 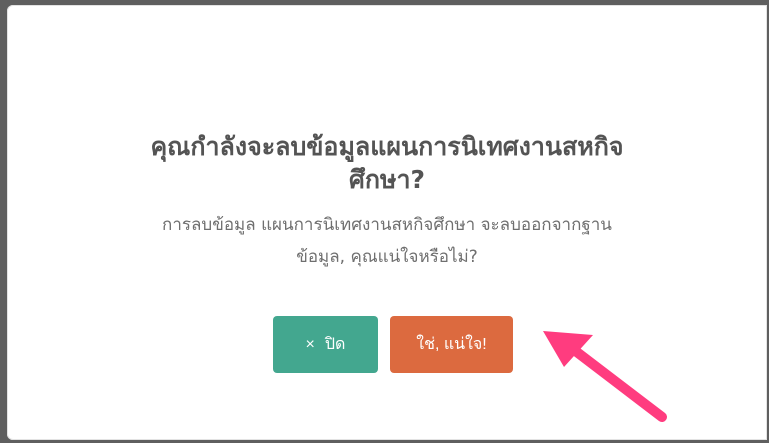 I want to click on close-icon: ×, so click(x=310, y=344).